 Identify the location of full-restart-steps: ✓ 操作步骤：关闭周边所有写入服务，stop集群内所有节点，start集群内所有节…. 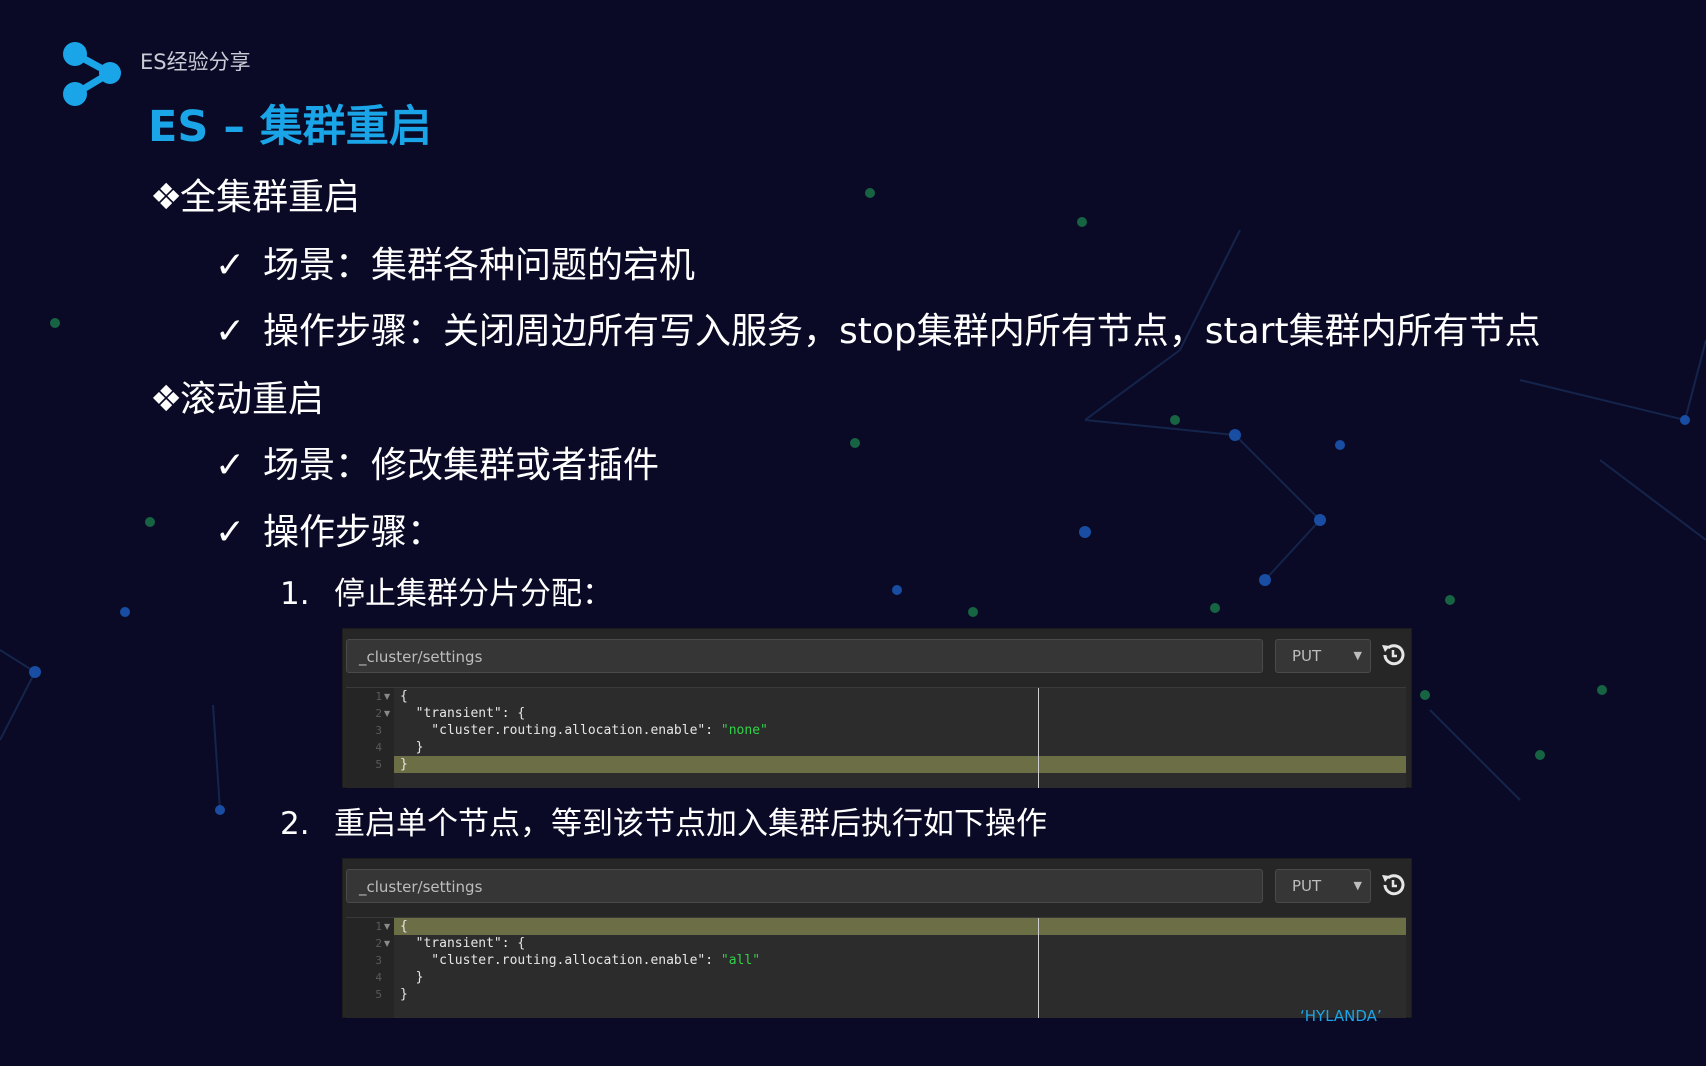
(878, 328).